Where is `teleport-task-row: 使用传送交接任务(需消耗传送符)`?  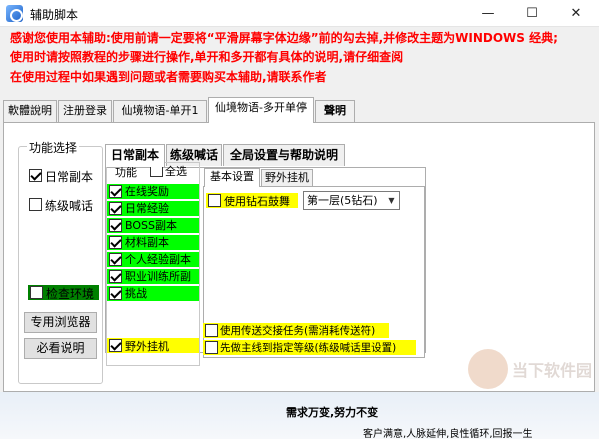
teleport-task-row: 使用传送交接任务(需消耗传送符) is located at coordinates (296, 330).